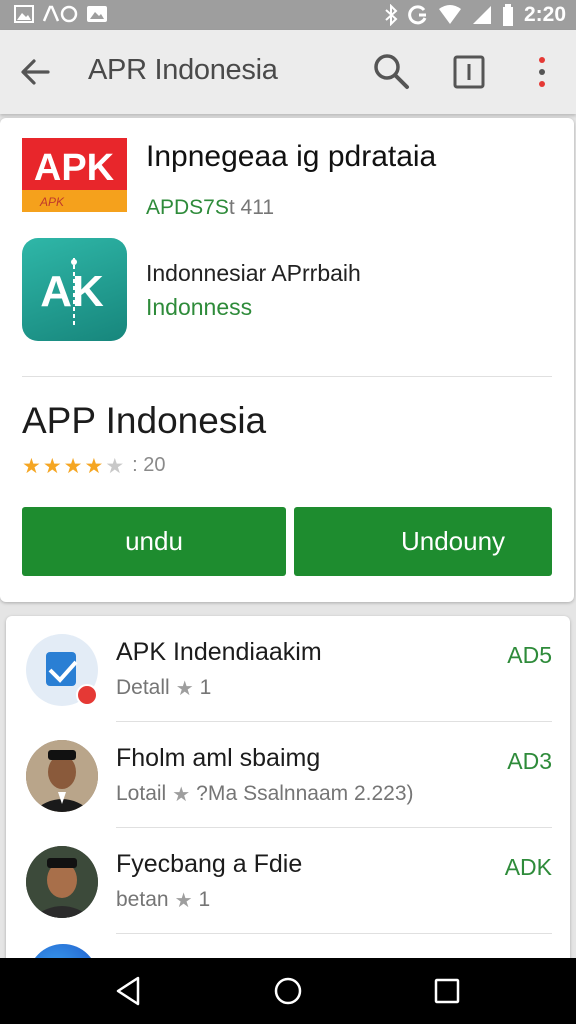 The image size is (576, 1024). Describe the element at coordinates (183, 70) in the screenshot. I see `app-bar-title: APR Indonesia` at that location.